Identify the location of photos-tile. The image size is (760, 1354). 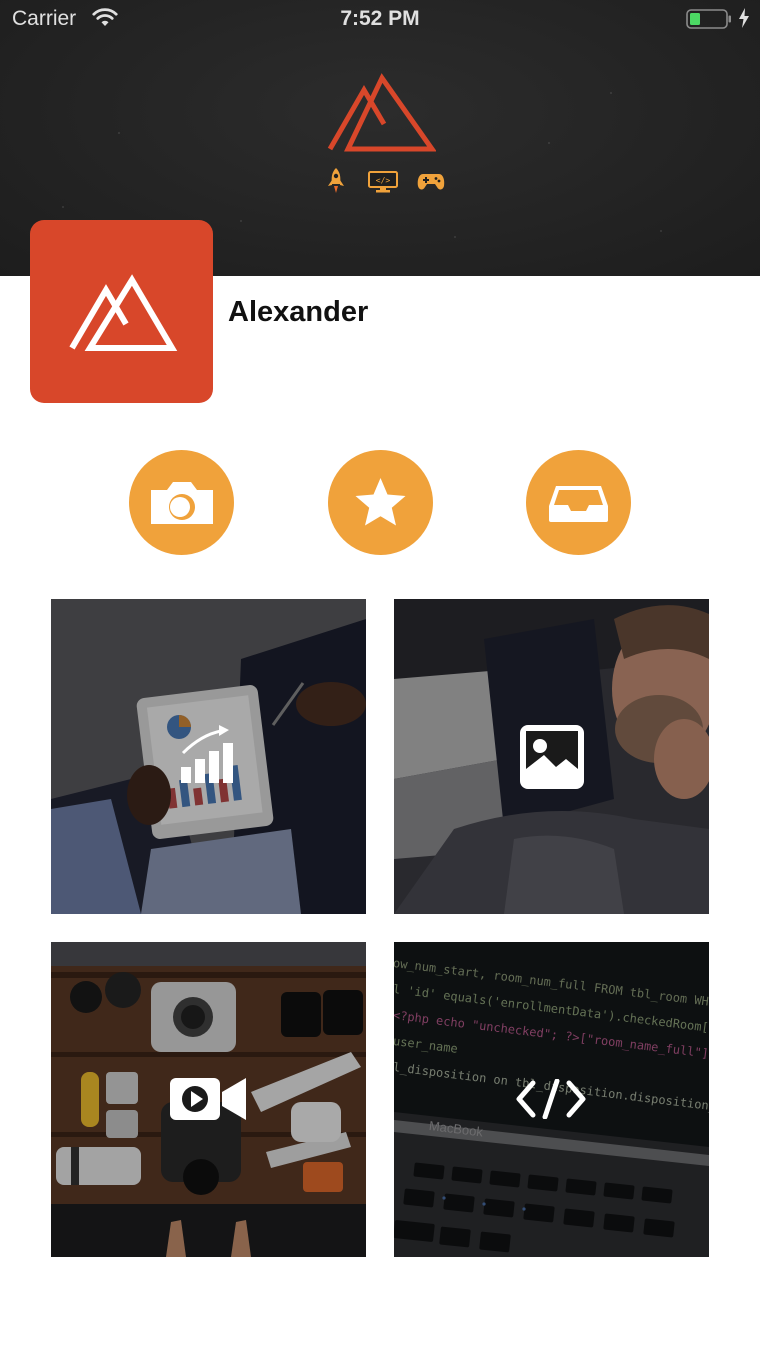
(551, 756).